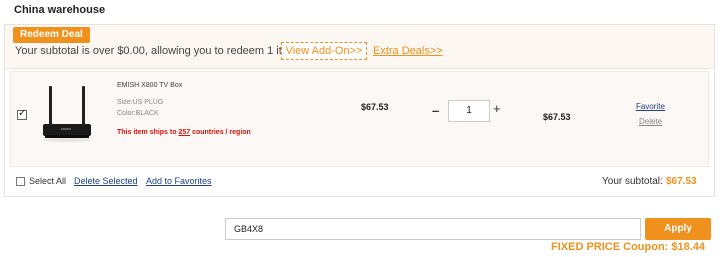 This screenshot has width=720, height=257. Describe the element at coordinates (433, 229) in the screenshot. I see `coupon-code-input: GB4X8` at that location.